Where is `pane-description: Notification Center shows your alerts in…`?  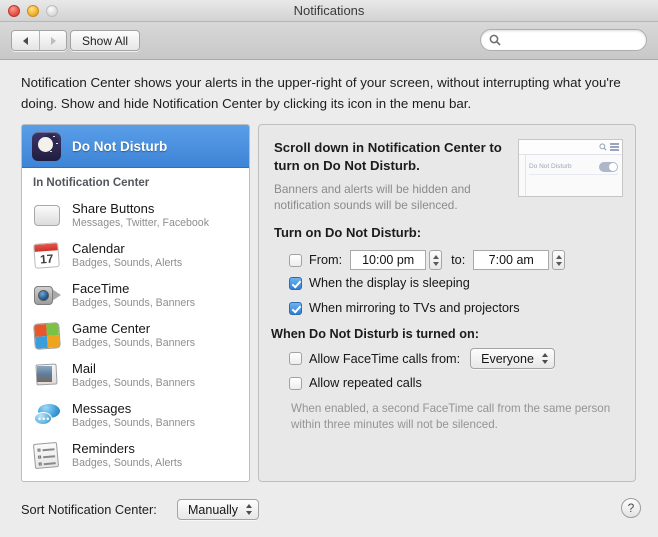 pane-description: Notification Center shows your alerts in… is located at coordinates (321, 93).